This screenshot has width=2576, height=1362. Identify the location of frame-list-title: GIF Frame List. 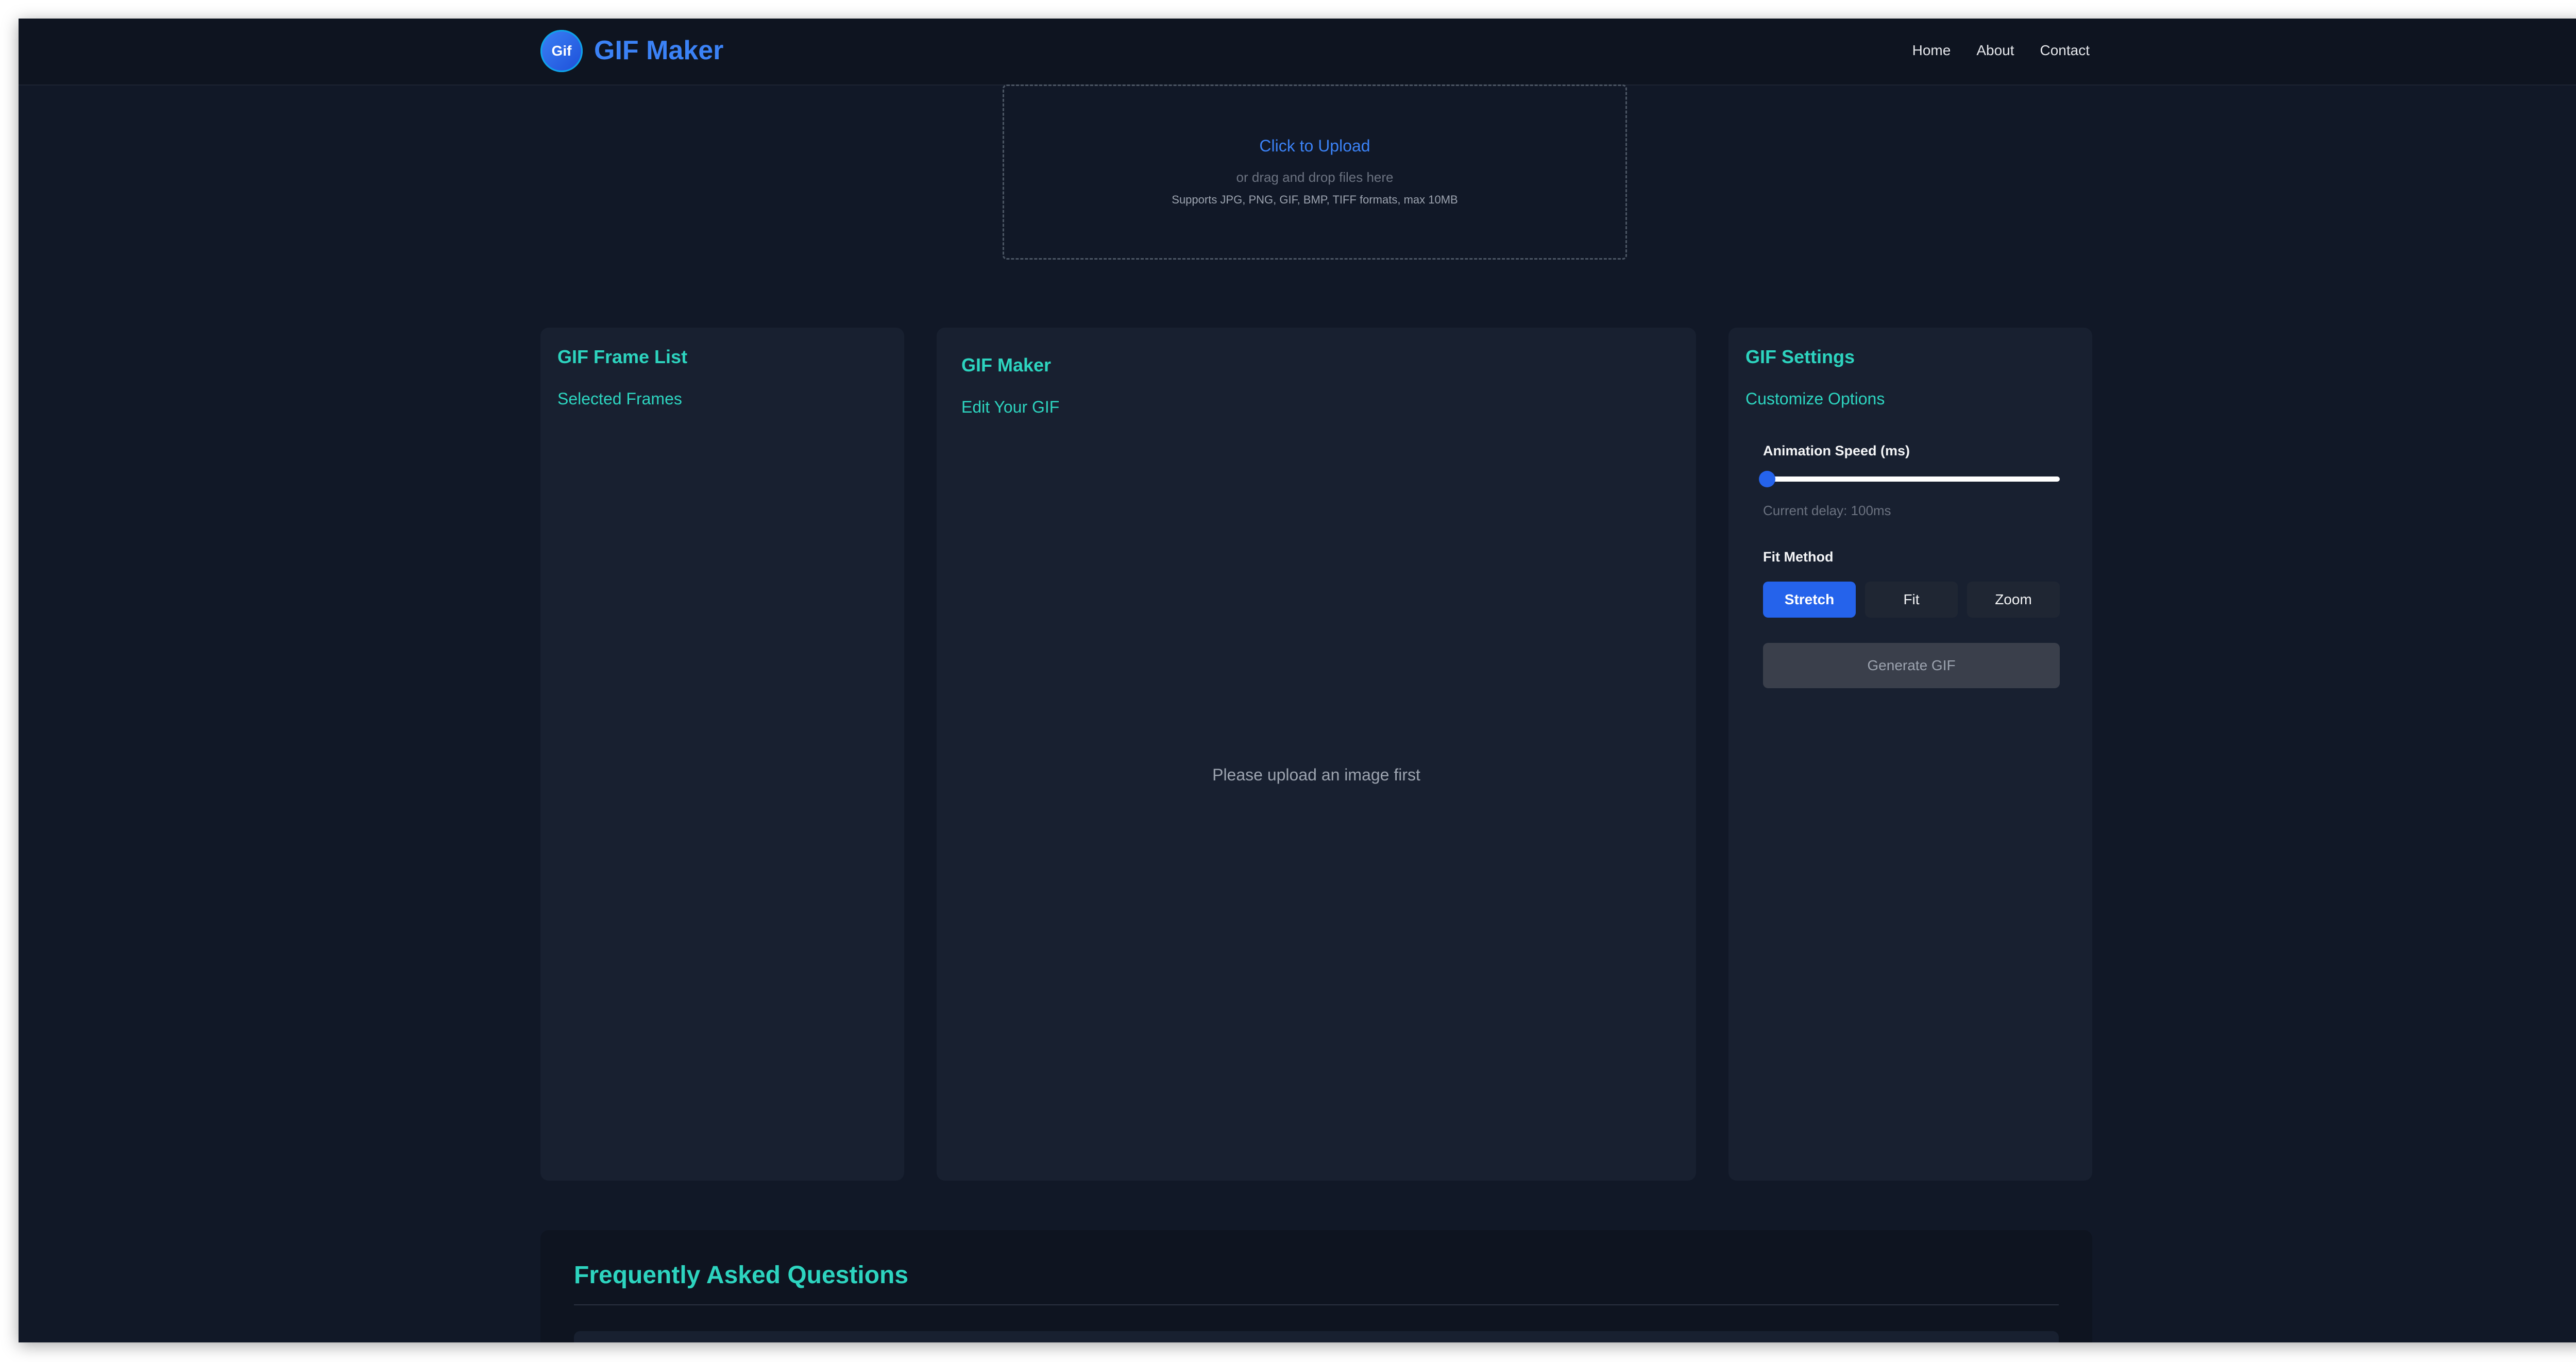
(622, 356).